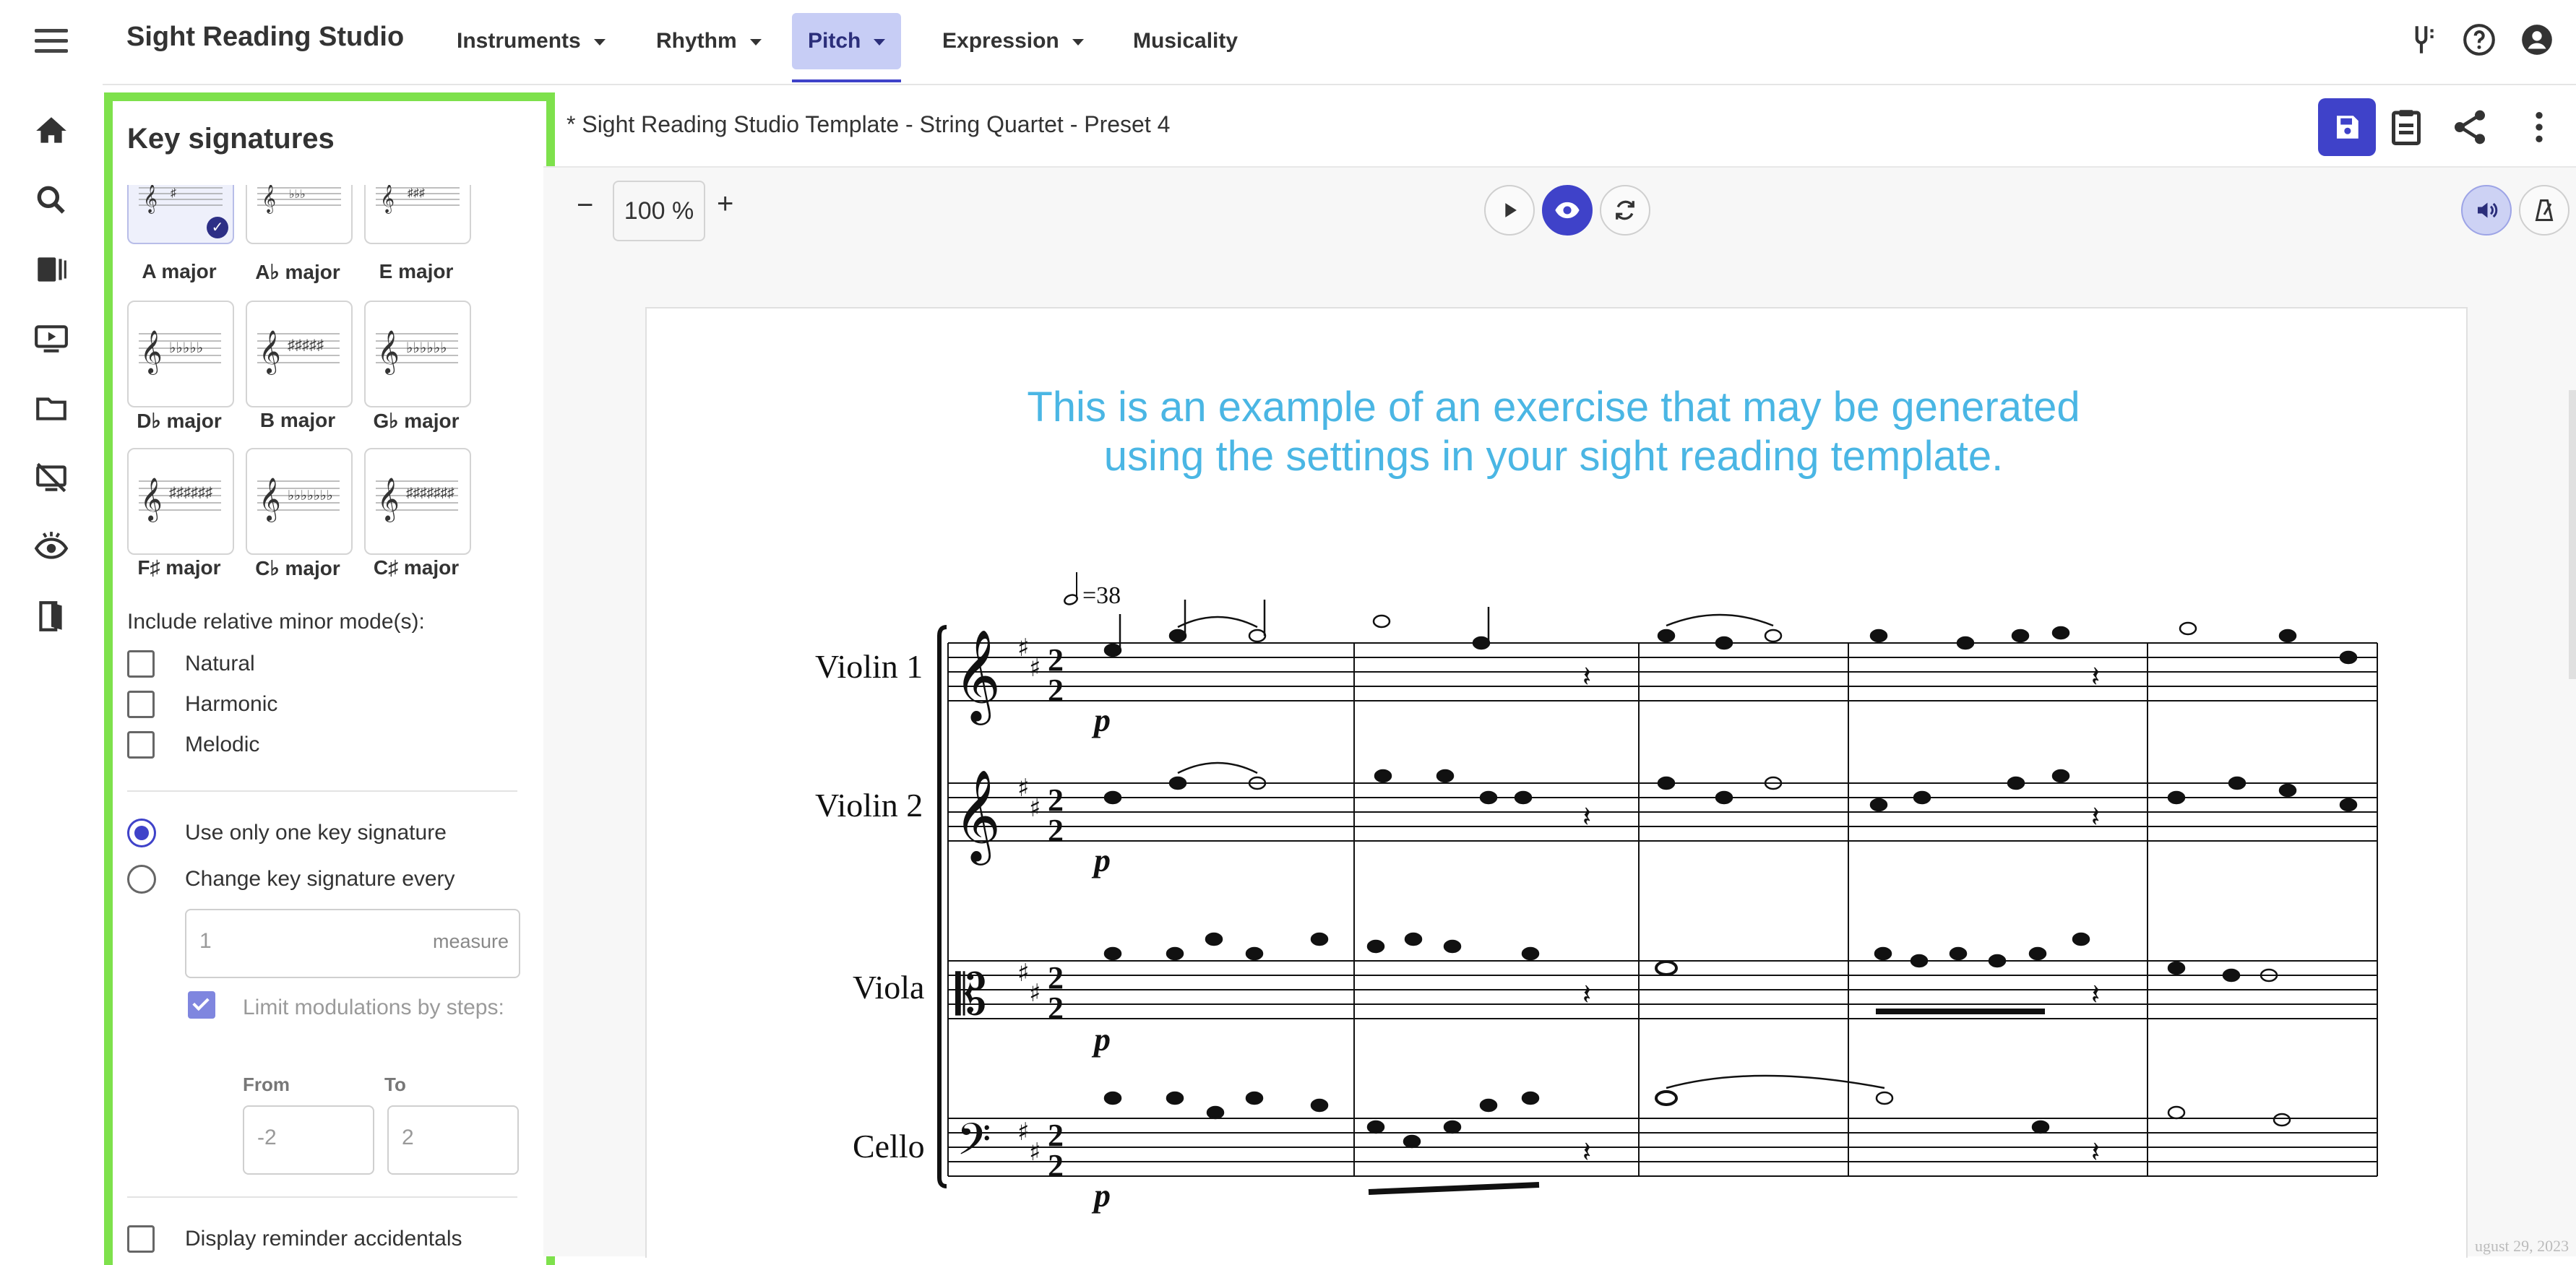  I want to click on staff-icon: 𝄞 ♭♭♭♭♭♭, so click(417, 352).